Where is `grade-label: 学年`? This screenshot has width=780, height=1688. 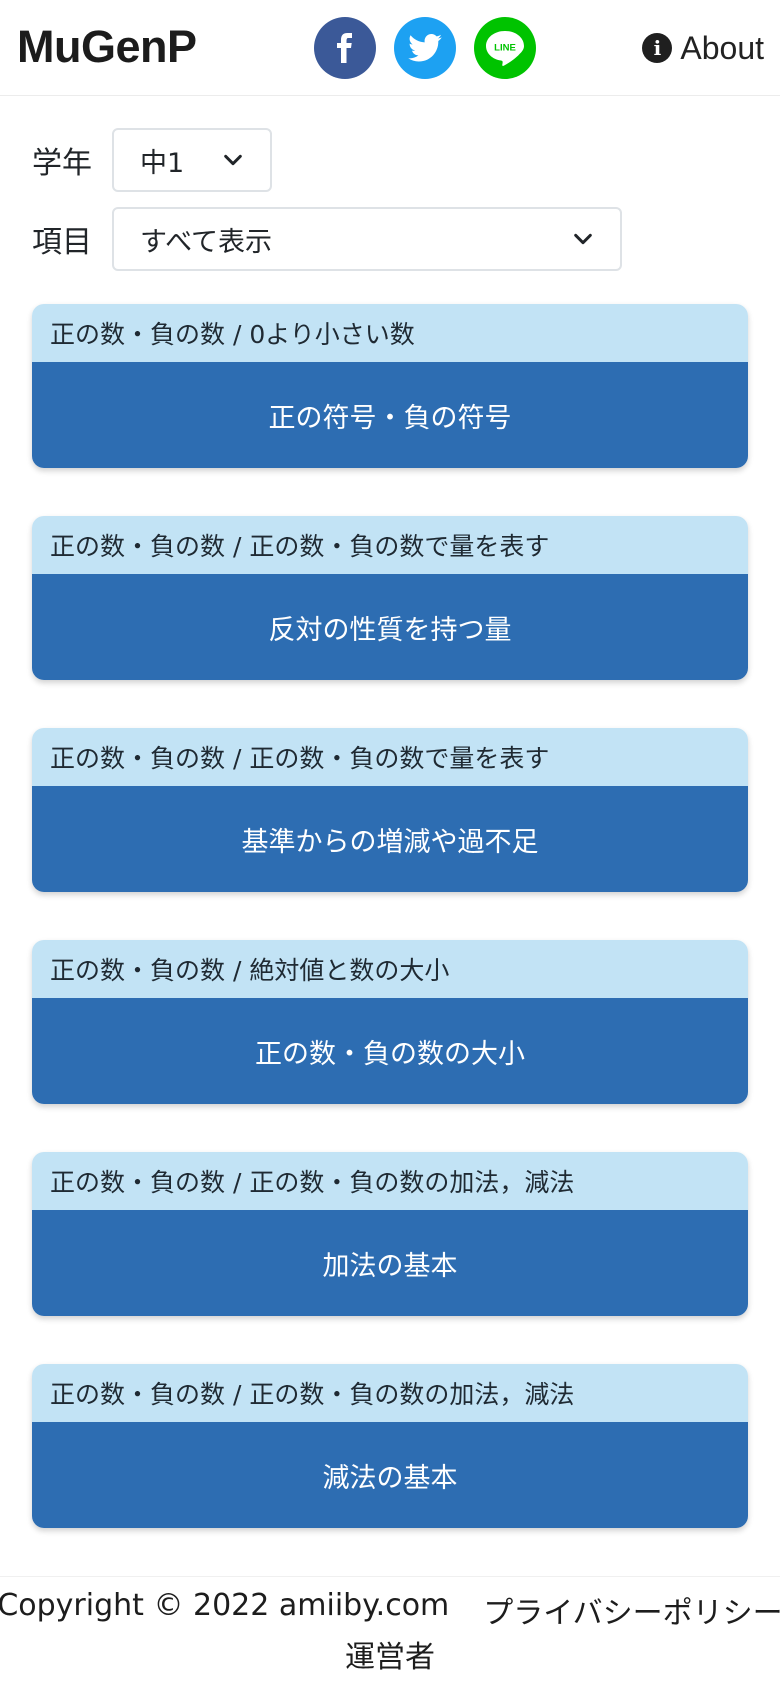
grade-label: 学年 is located at coordinates (62, 163).